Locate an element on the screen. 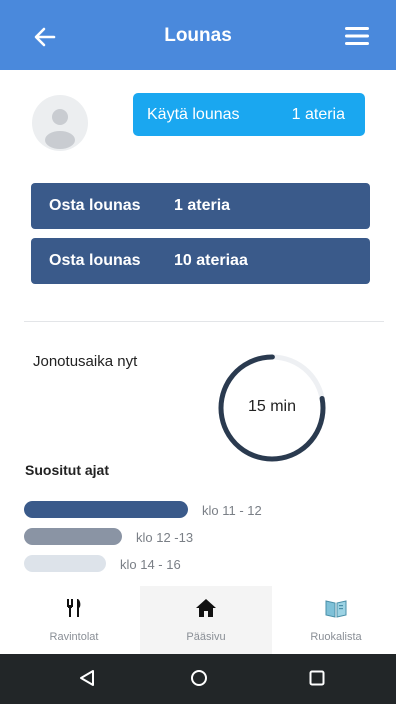 Image resolution: width=396 pixels, height=704 pixels. app-bar: Lounas is located at coordinates (198, 35).